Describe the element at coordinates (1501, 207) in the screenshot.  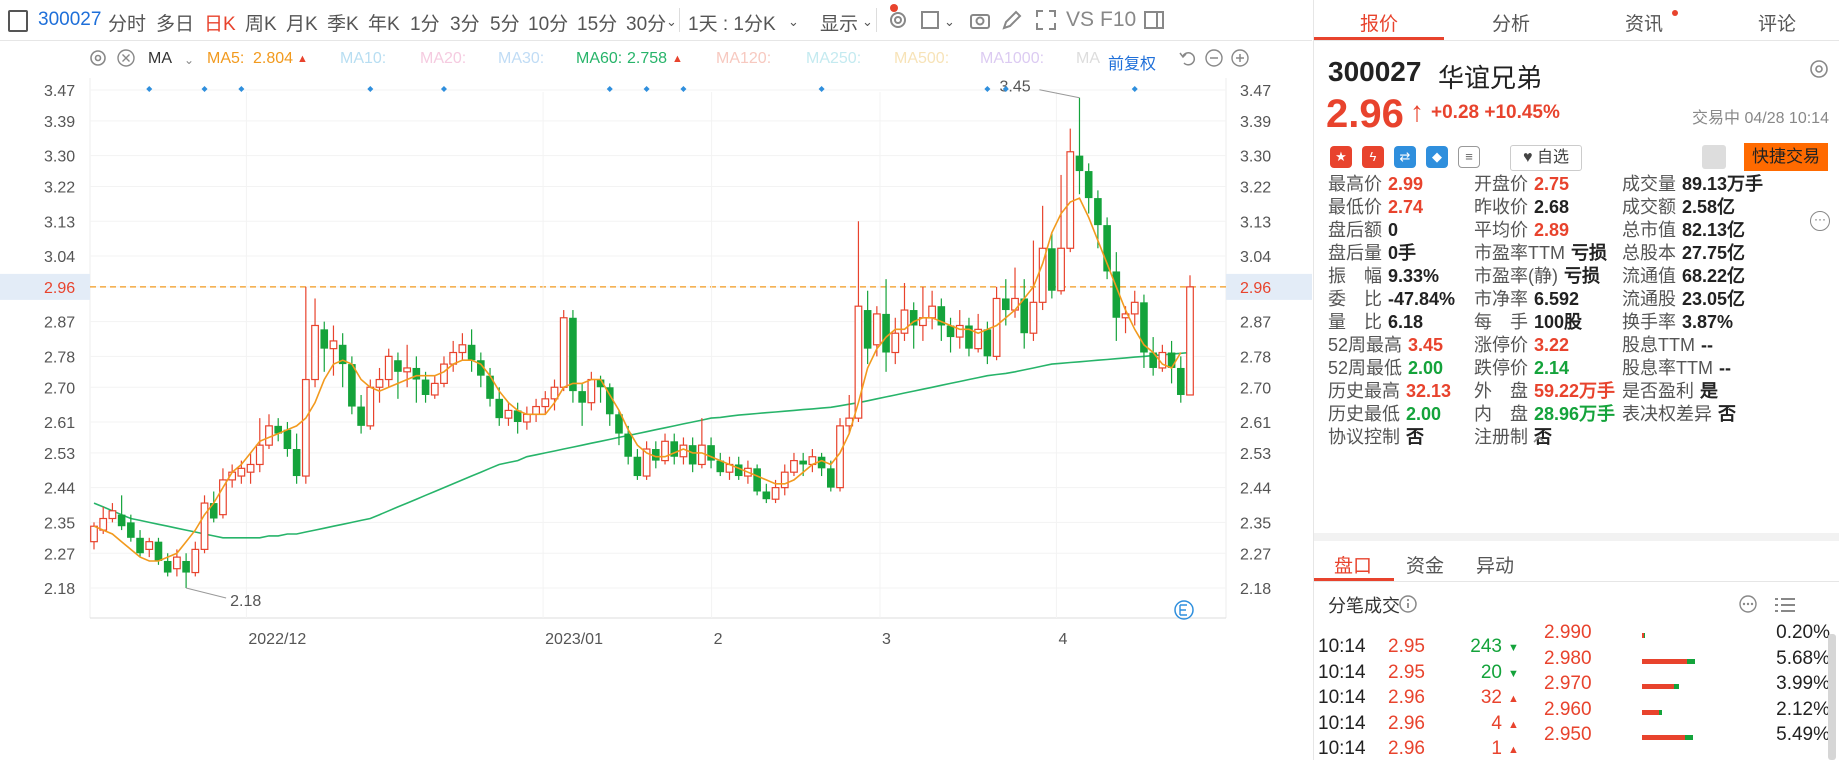
I see `quote-field-label: 昨收价` at that location.